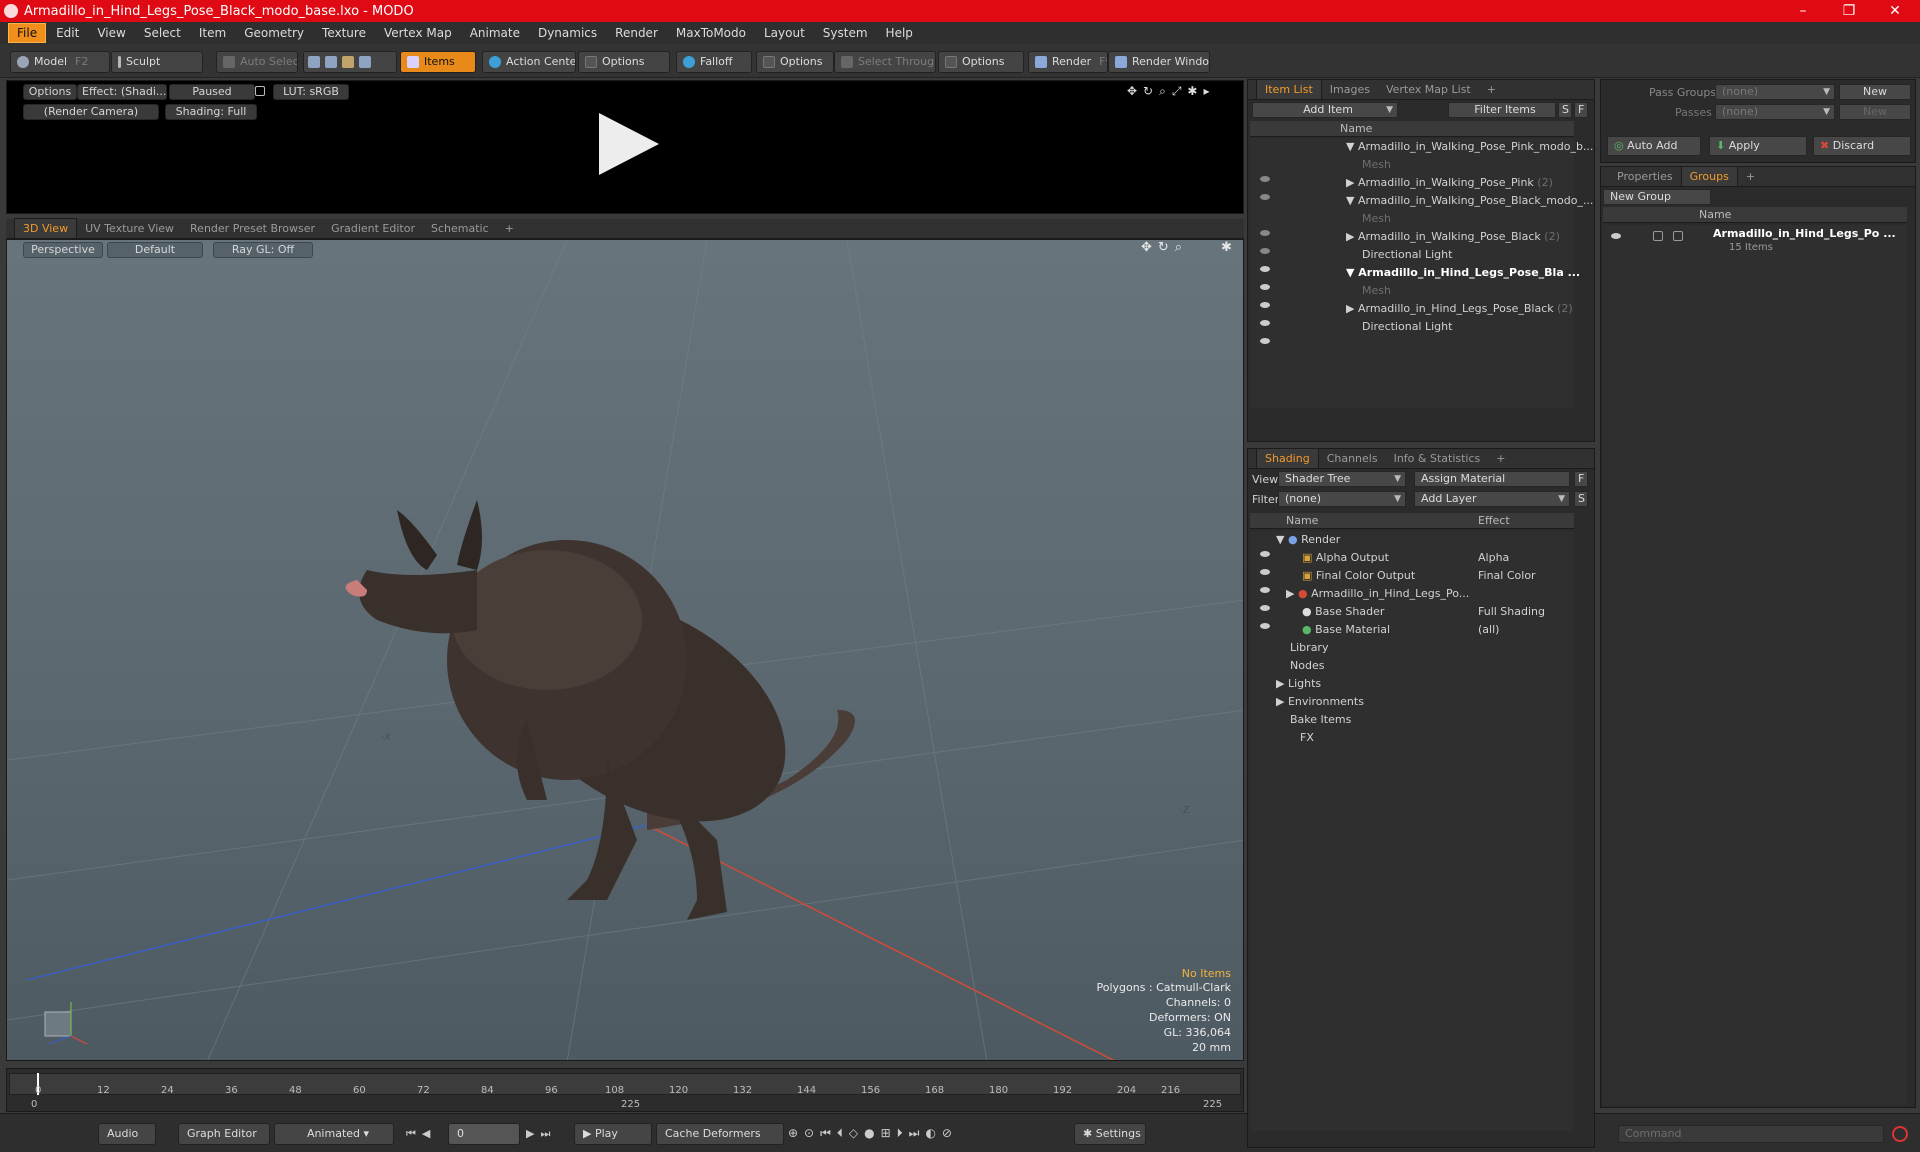 The width and height of the screenshot is (1920, 1152). Describe the element at coordinates (1895, 11) in the screenshot. I see `close-button: ✕` at that location.